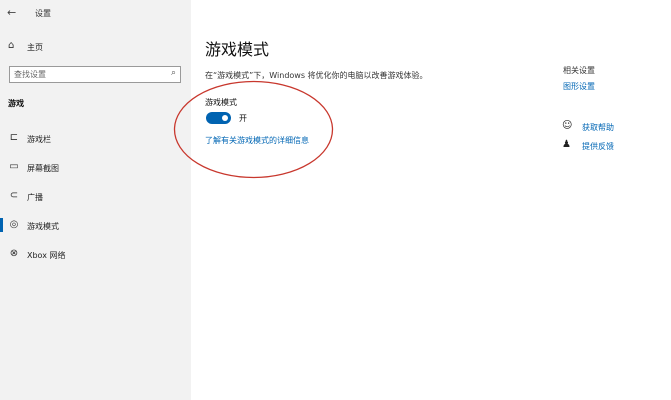 This screenshot has width=671, height=400. I want to click on home-icon: ⌂, so click(11, 45).